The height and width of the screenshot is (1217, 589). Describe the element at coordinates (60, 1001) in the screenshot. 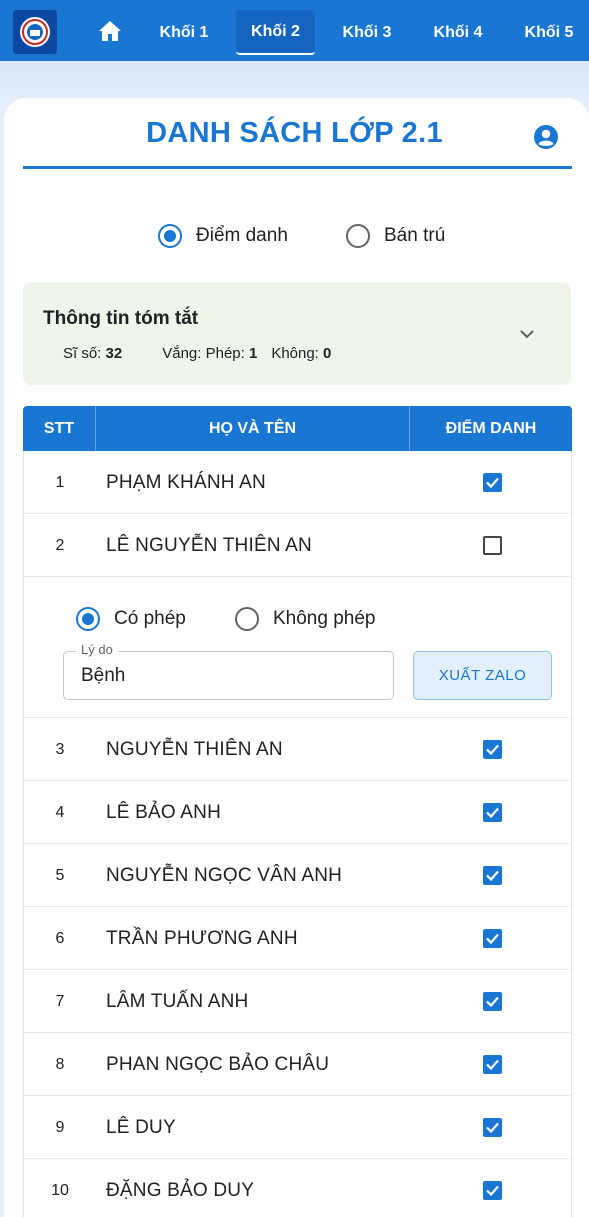

I see `row-stt: 7` at that location.